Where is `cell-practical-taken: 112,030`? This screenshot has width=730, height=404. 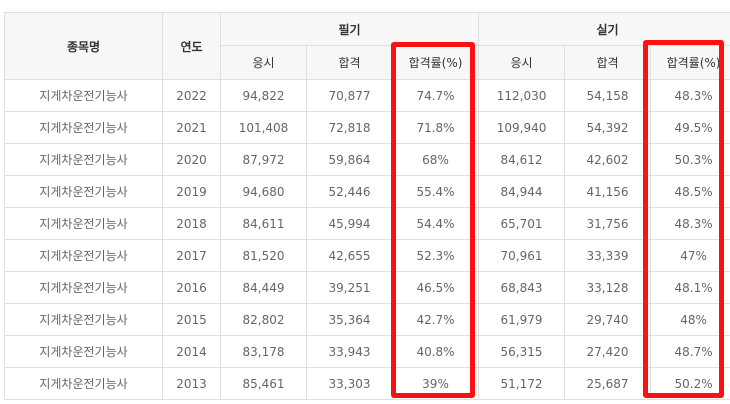 cell-practical-taken: 112,030 is located at coordinates (522, 95).